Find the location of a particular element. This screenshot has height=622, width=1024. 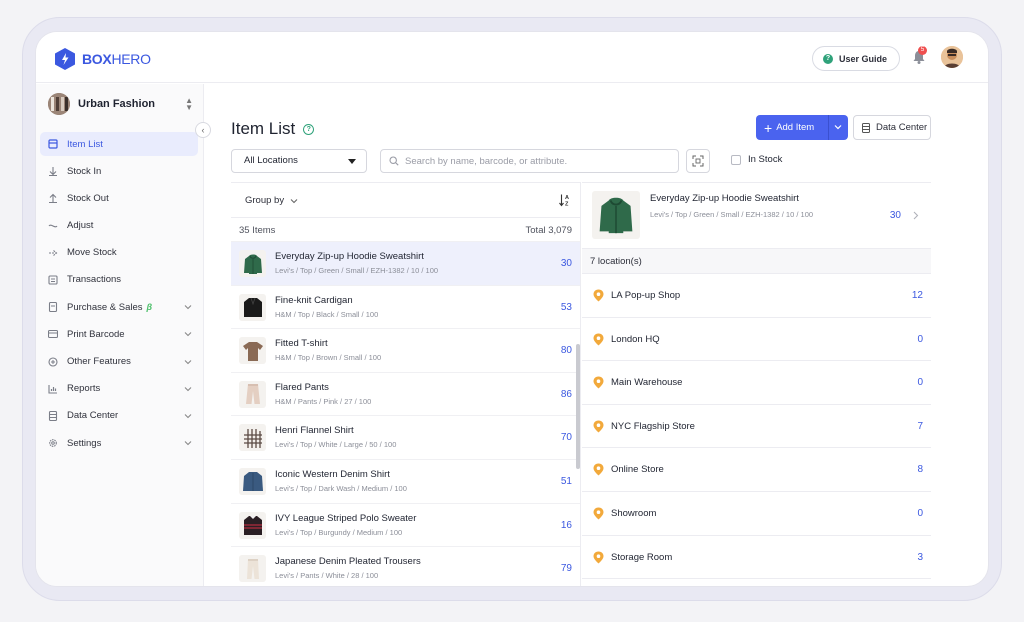

workspace-switcher: Urban Fashion ▲ ▼ is located at coordinates (120, 104).